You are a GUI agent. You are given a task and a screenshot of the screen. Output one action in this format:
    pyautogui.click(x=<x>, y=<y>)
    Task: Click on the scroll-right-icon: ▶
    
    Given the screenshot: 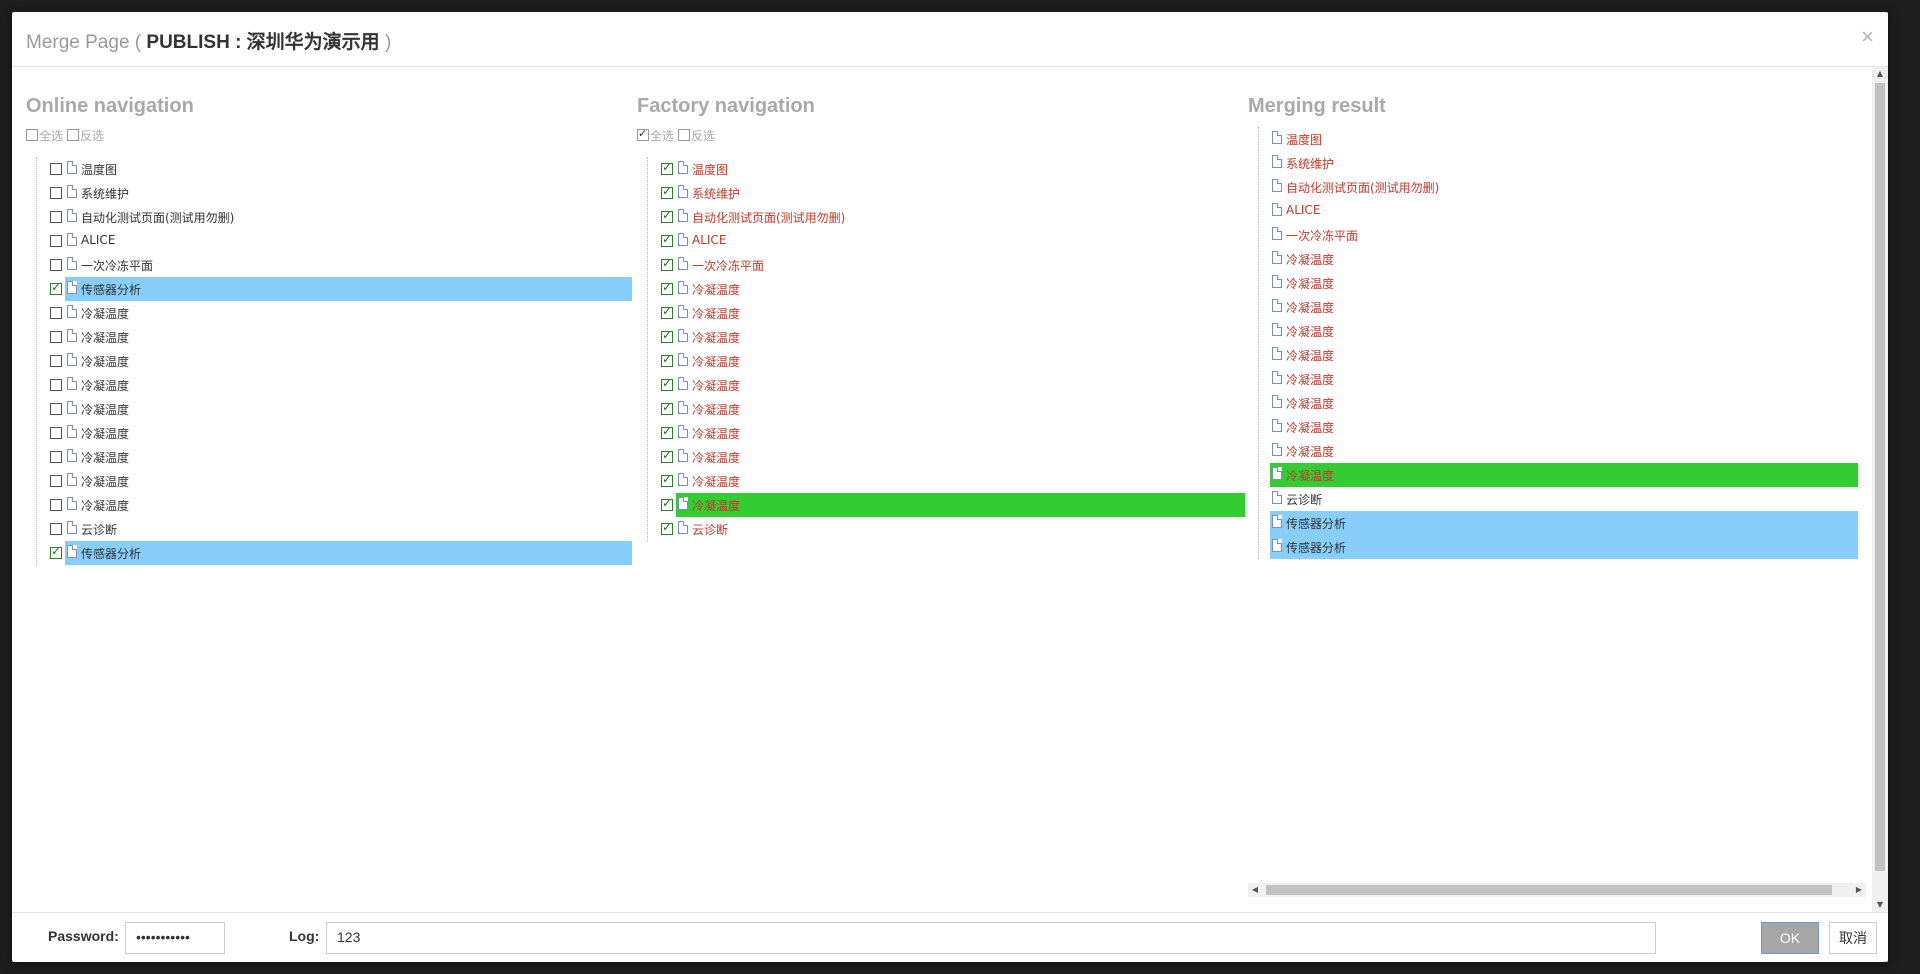 What is the action you would take?
    pyautogui.click(x=1859, y=890)
    